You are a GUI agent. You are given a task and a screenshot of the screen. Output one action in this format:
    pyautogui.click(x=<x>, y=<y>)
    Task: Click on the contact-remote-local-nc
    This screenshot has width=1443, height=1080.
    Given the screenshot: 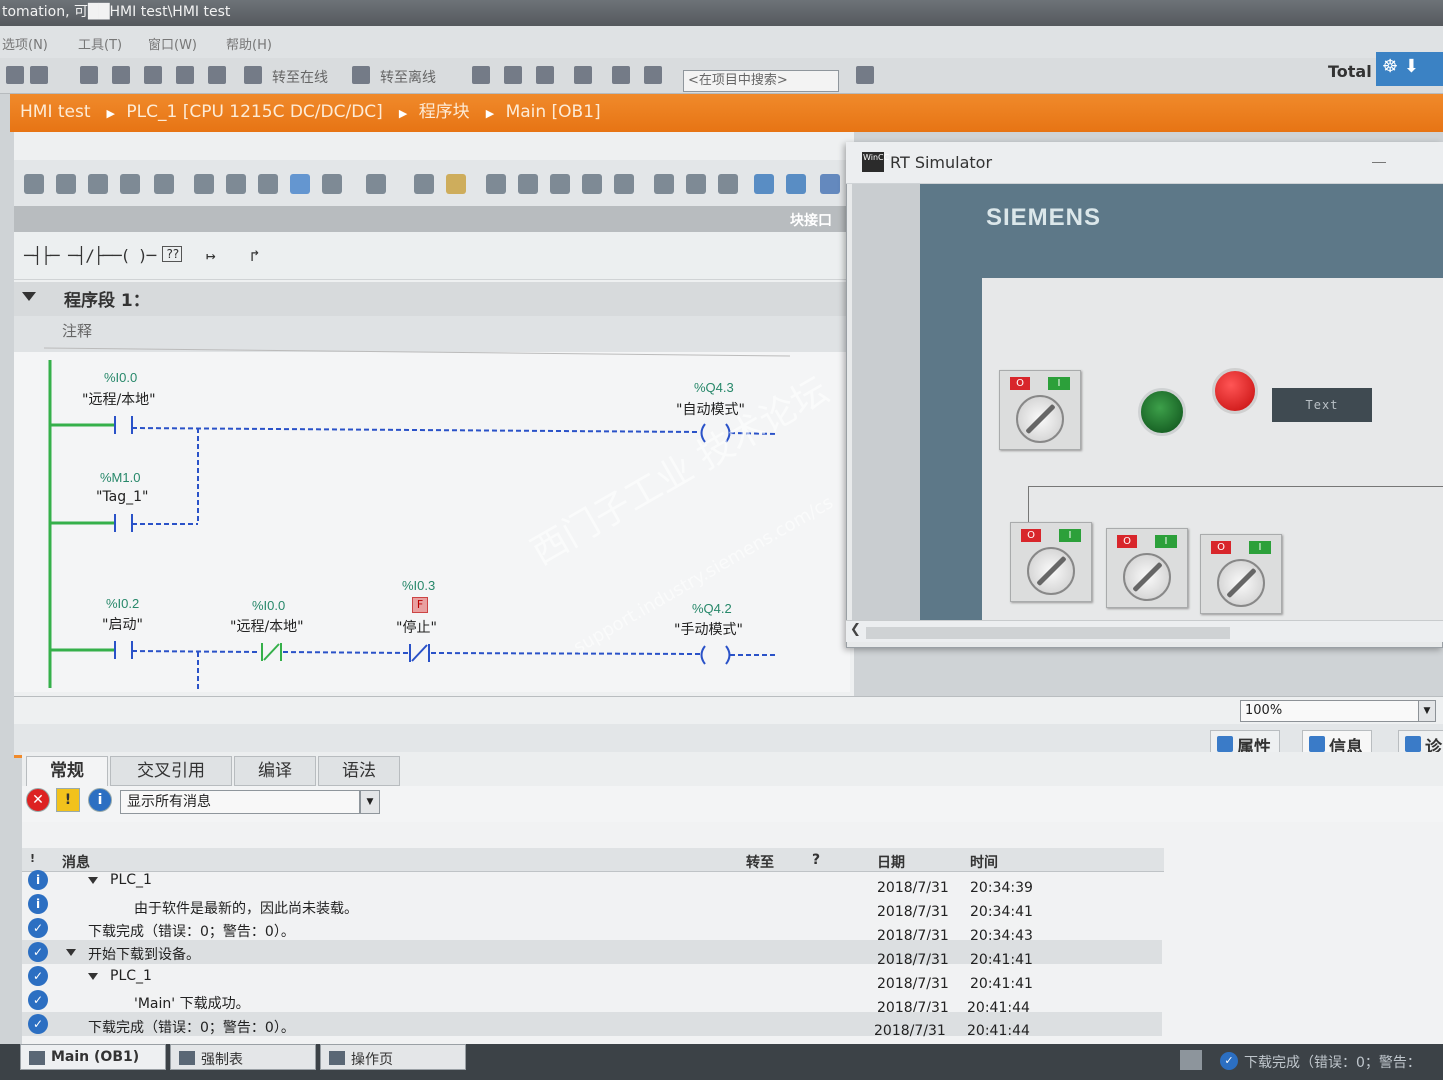 What is the action you would take?
    pyautogui.click(x=271, y=652)
    